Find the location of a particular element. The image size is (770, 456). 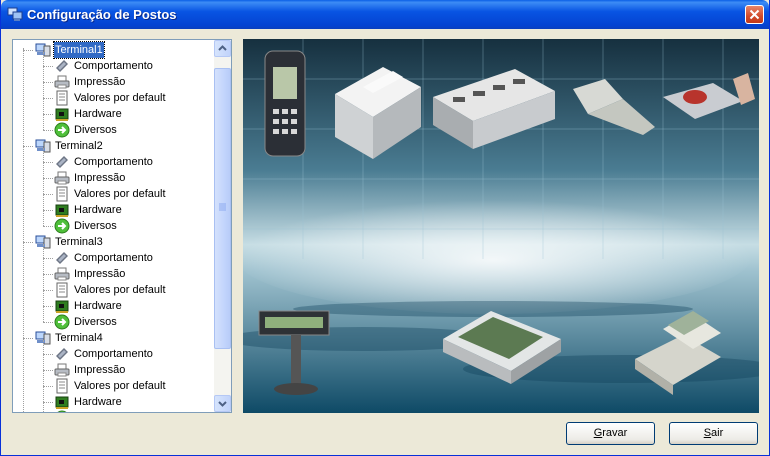

tree-node-label: Terminal2 is located at coordinates (79, 146).